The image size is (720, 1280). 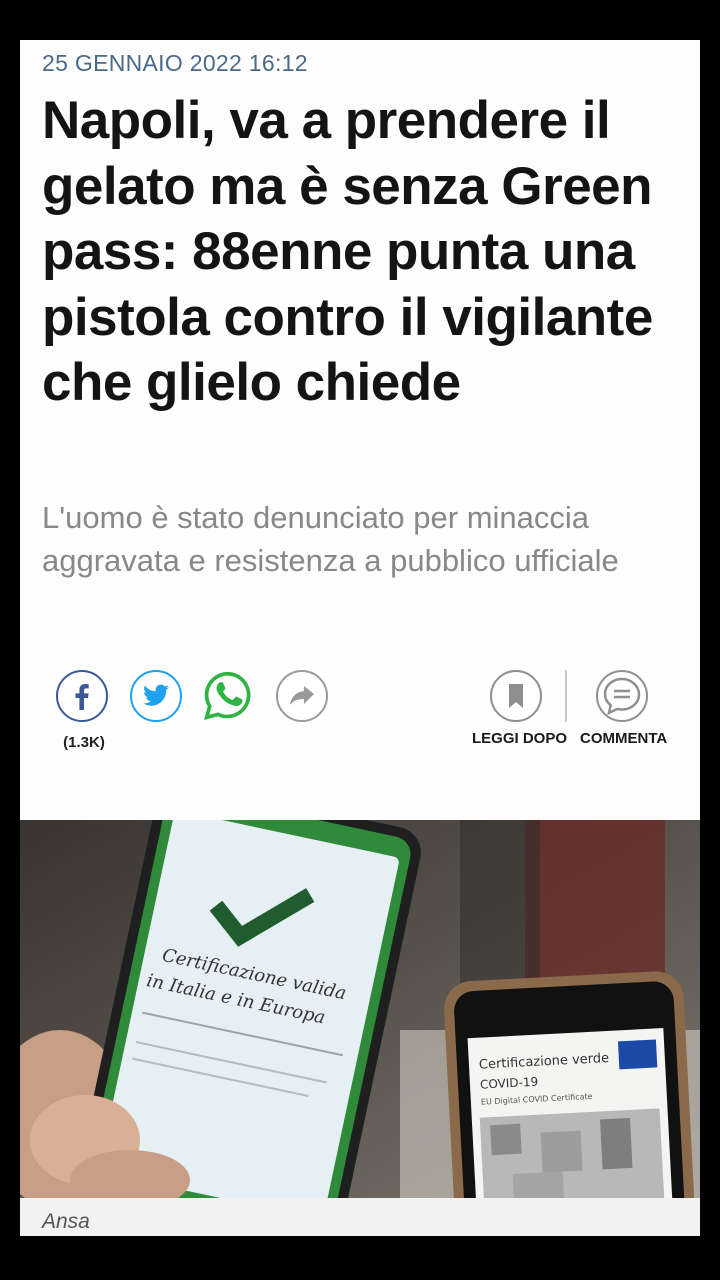 I want to click on share-more-button, so click(x=302, y=696).